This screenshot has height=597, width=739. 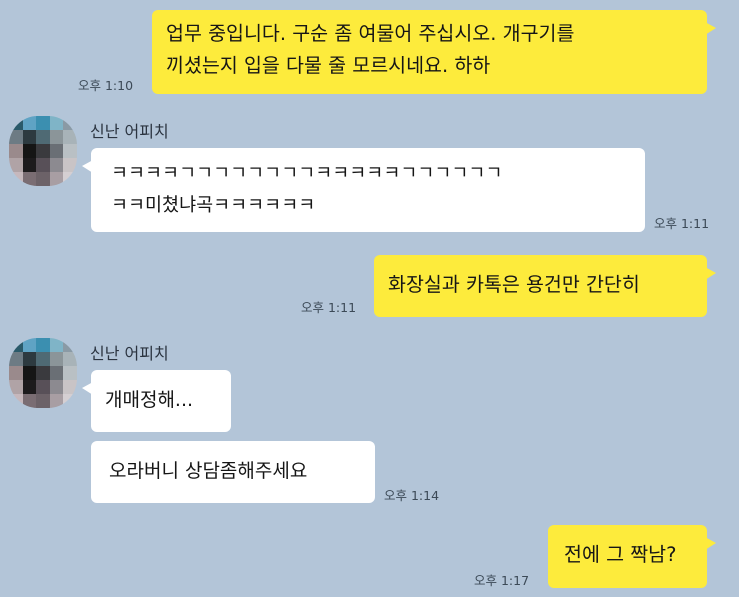 I want to click on message-time: 오후 1:10, so click(x=106, y=85).